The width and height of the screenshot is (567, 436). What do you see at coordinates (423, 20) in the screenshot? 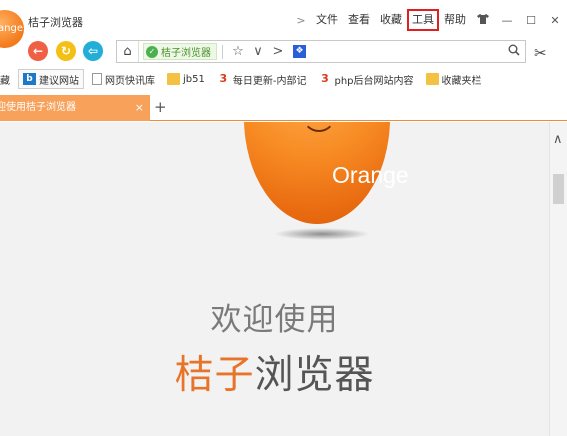
I see `menu-tools: 工具` at bounding box center [423, 20].